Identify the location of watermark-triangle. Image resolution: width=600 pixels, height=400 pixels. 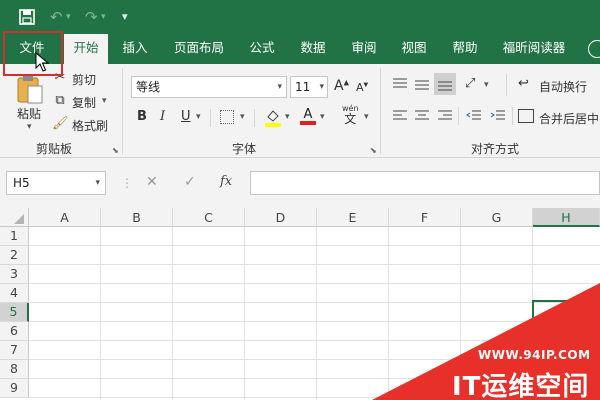
(486, 341).